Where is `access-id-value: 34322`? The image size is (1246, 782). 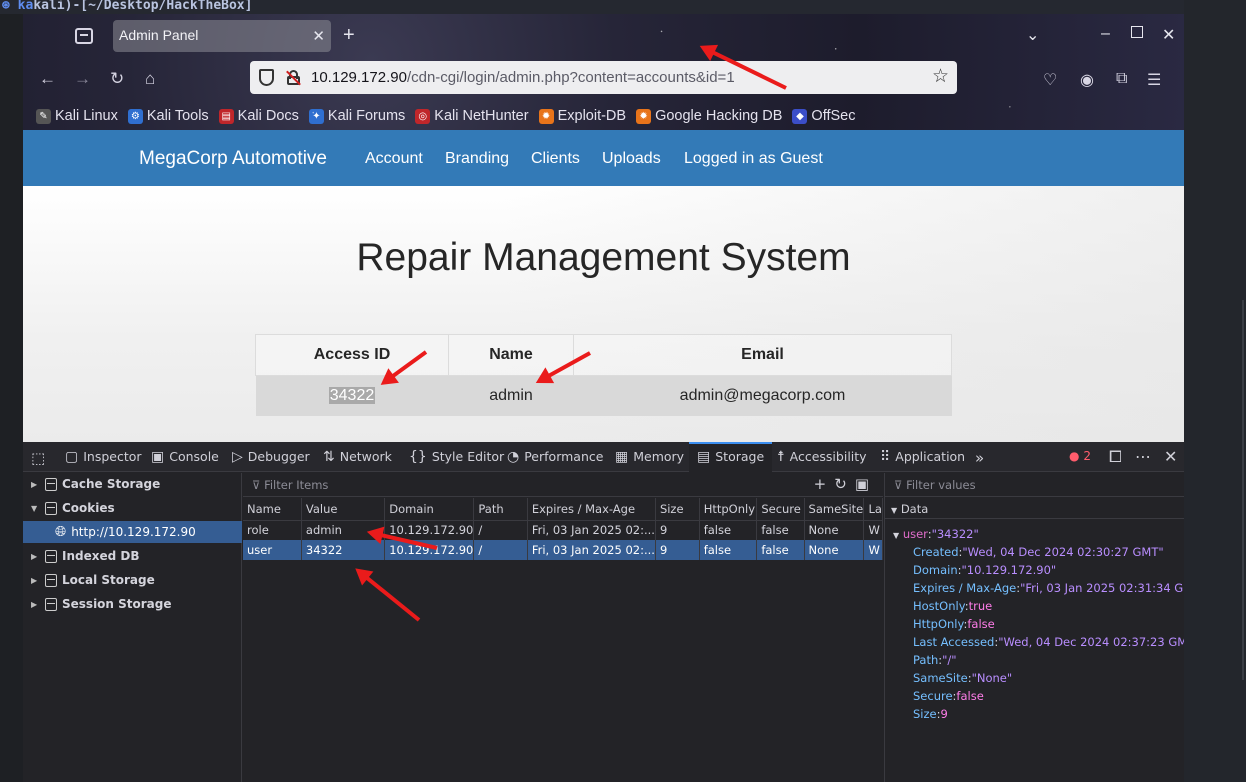
access-id-value: 34322 is located at coordinates (352, 395).